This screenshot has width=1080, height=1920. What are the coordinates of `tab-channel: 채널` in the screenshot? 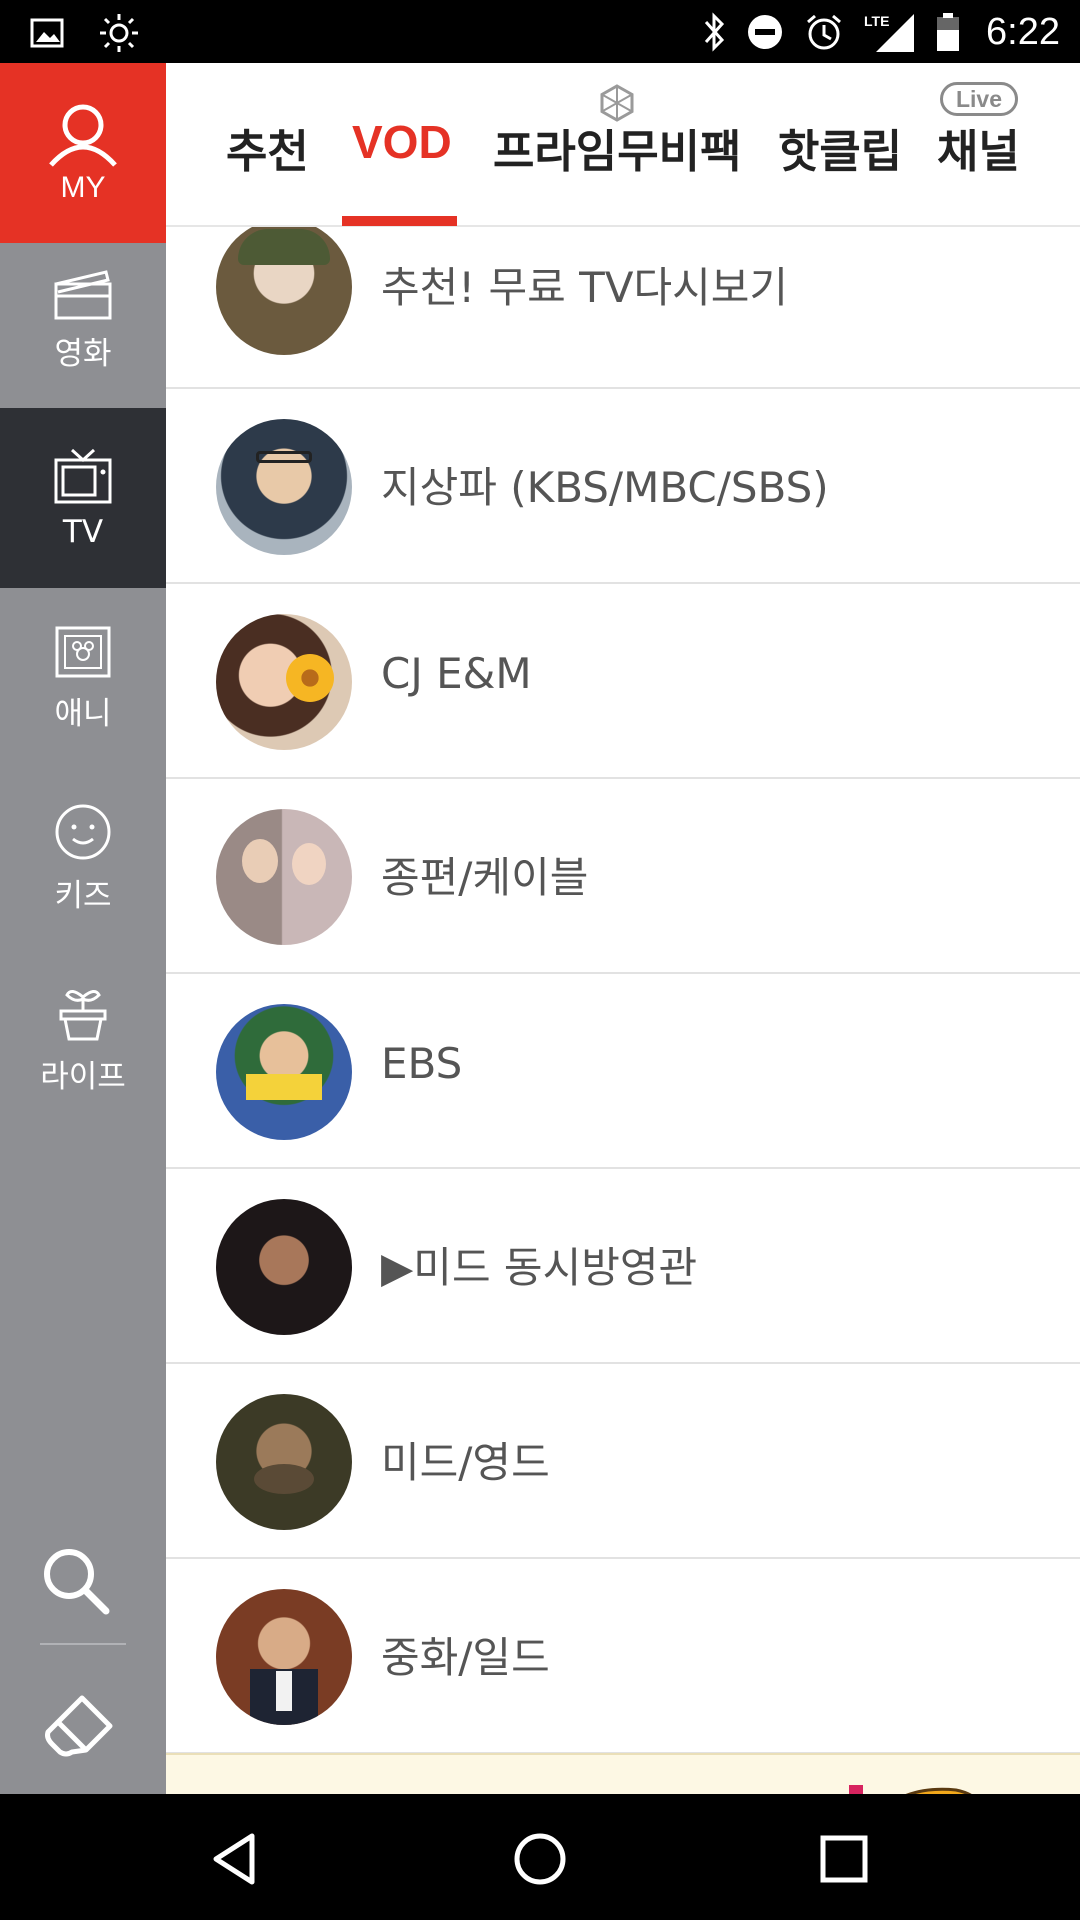 It's located at (978, 147).